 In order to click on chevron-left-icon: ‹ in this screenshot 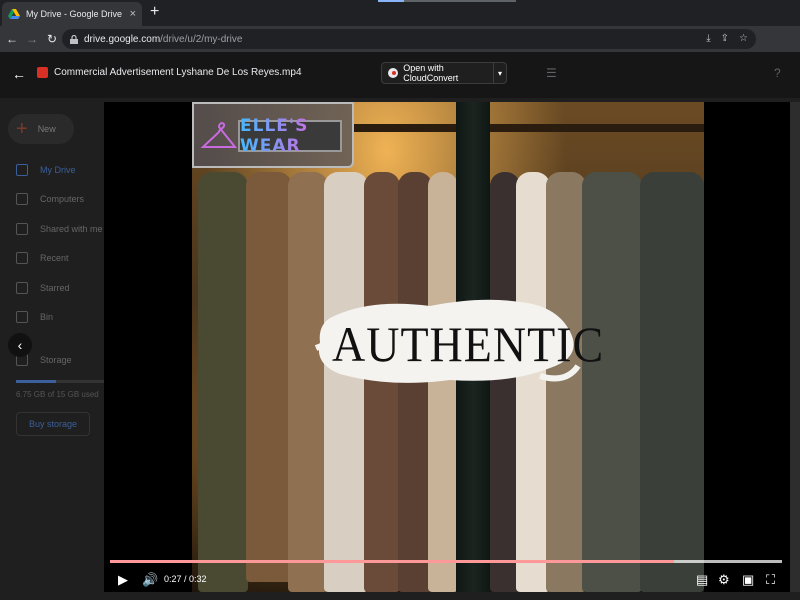, I will do `click(20, 345)`.